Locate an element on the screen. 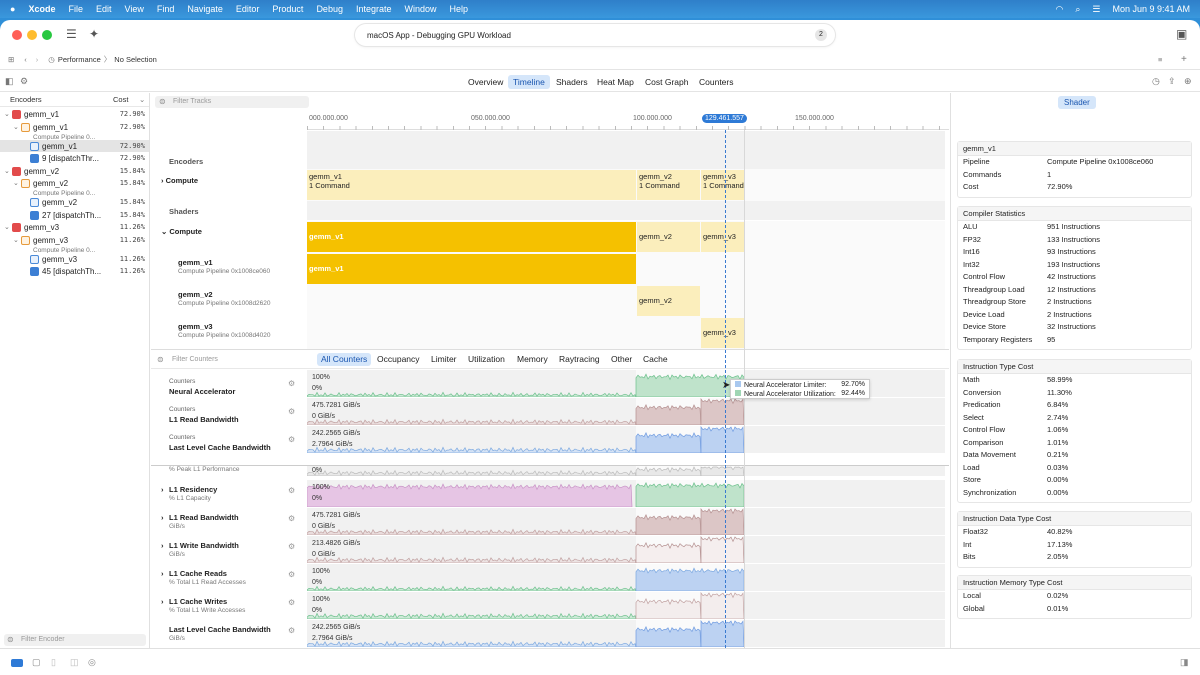 The image size is (1200, 675). encoder-tree-row: ⌄ gemm_v2 15.84% is located at coordinates (74, 171).